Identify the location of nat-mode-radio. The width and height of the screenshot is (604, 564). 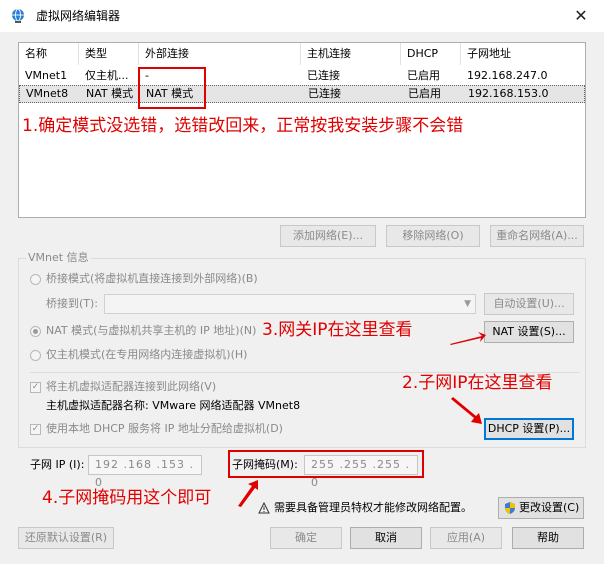
(35, 331).